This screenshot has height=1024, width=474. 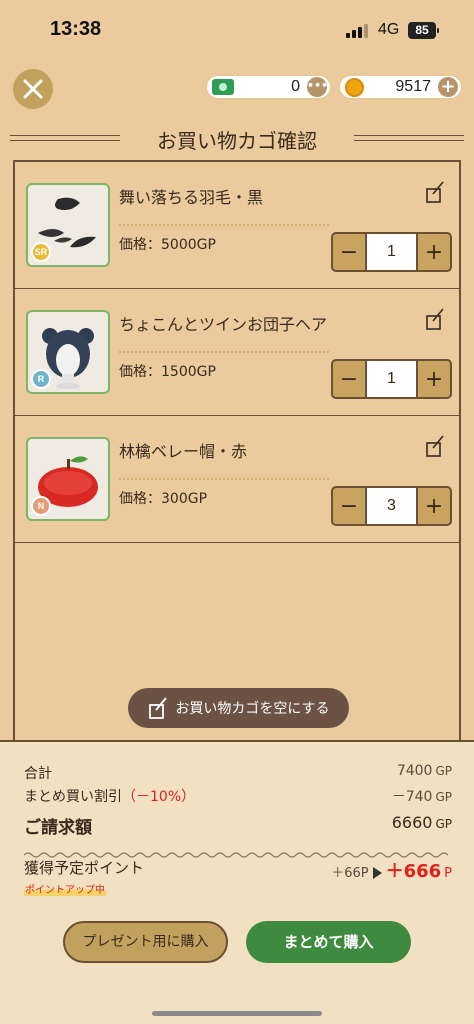 I want to click on discount-unit: GP, so click(x=443, y=797).